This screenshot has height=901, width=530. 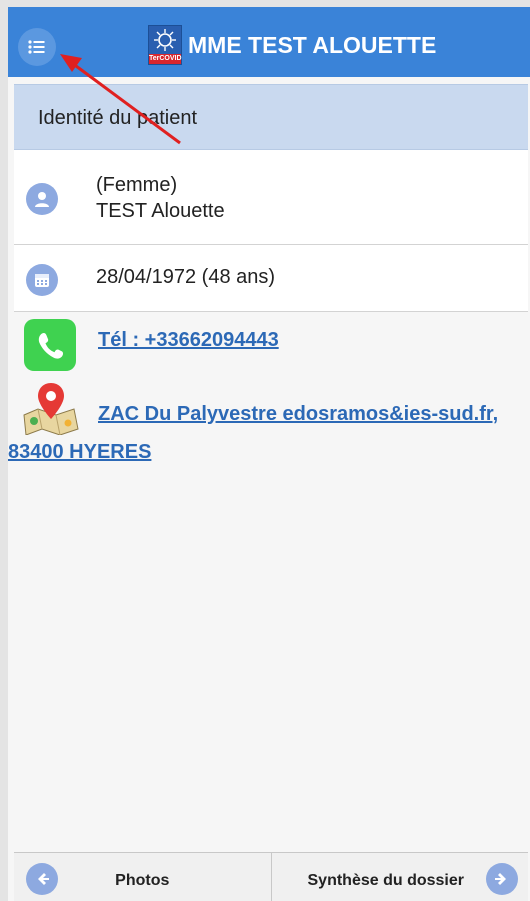 I want to click on logo-text: TerCOVID, so click(x=165, y=59).